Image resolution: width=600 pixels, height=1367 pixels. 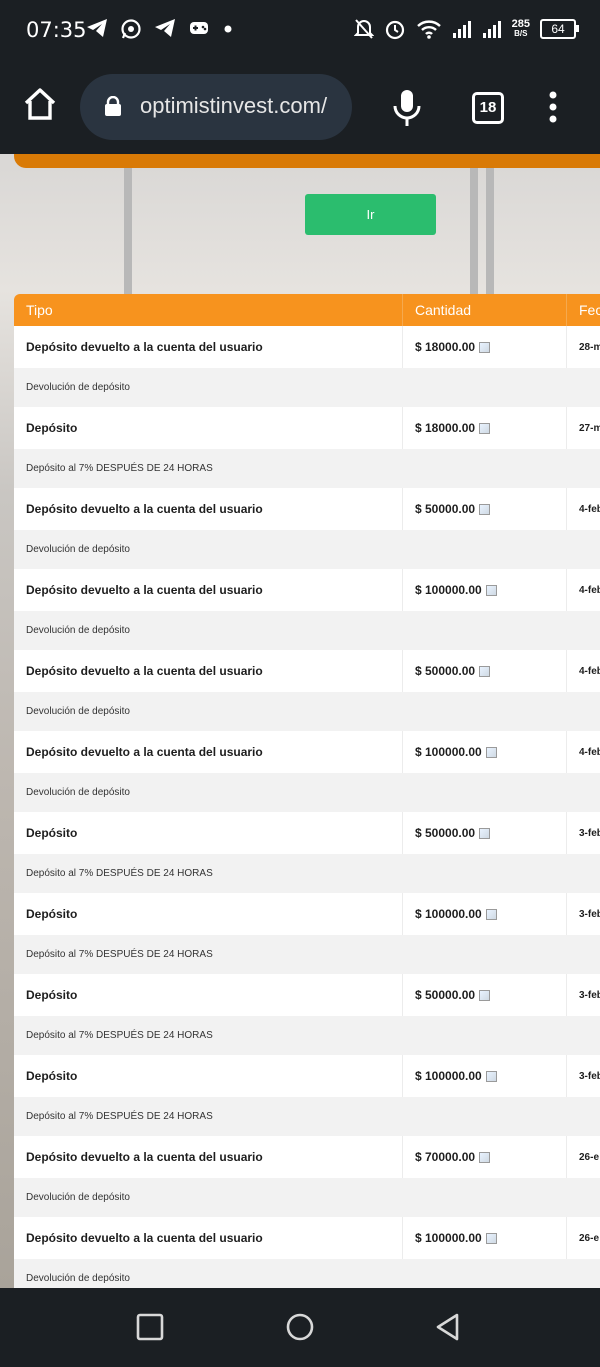 What do you see at coordinates (407, 108) in the screenshot?
I see `microphone-icon` at bounding box center [407, 108].